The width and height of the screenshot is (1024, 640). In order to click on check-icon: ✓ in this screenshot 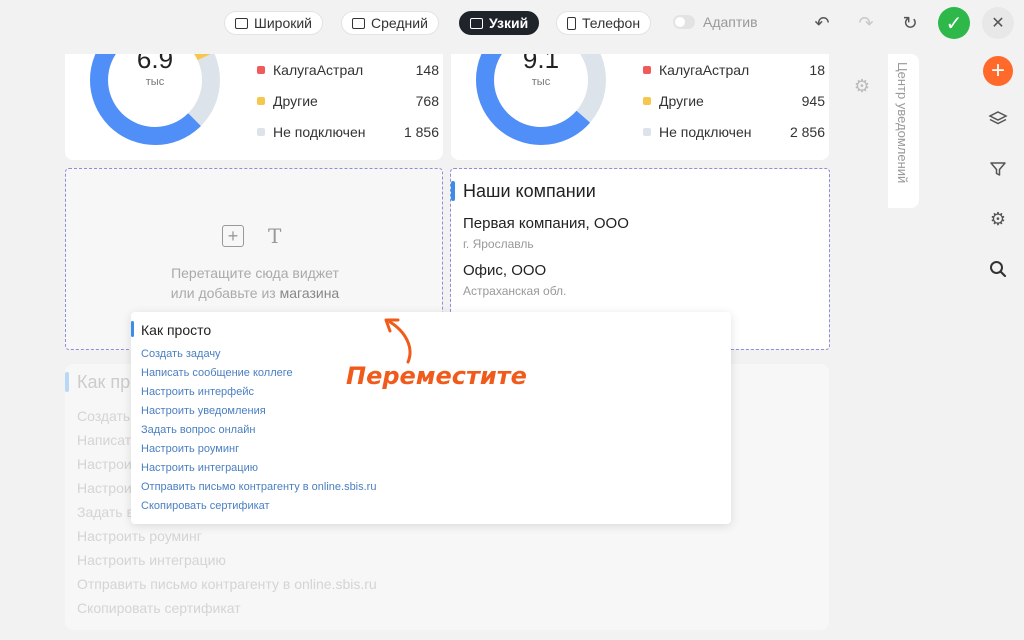, I will do `click(954, 23)`.